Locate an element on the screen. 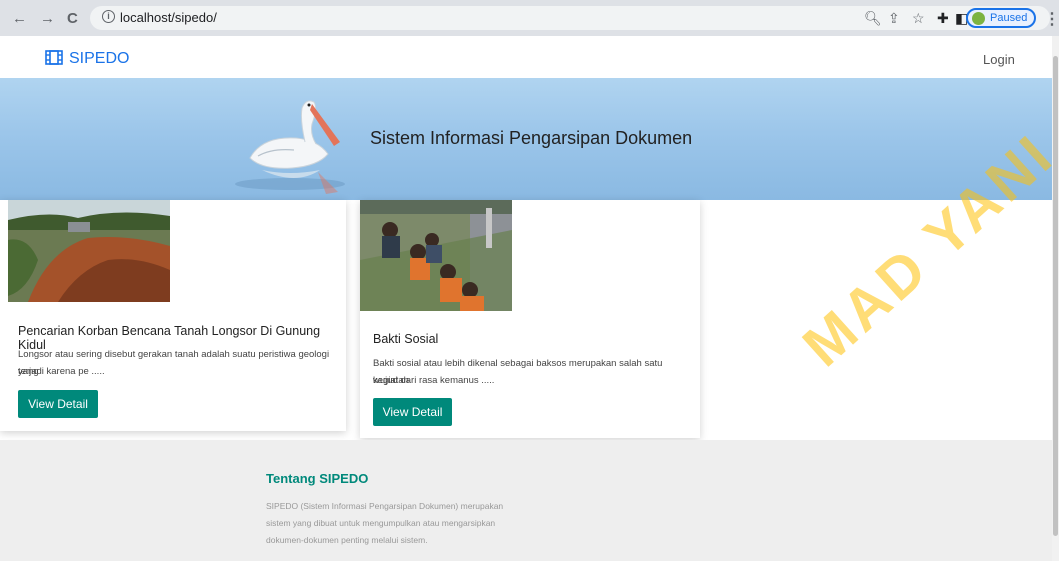  footer-title: Tentang SIPEDO is located at coordinates (317, 478).